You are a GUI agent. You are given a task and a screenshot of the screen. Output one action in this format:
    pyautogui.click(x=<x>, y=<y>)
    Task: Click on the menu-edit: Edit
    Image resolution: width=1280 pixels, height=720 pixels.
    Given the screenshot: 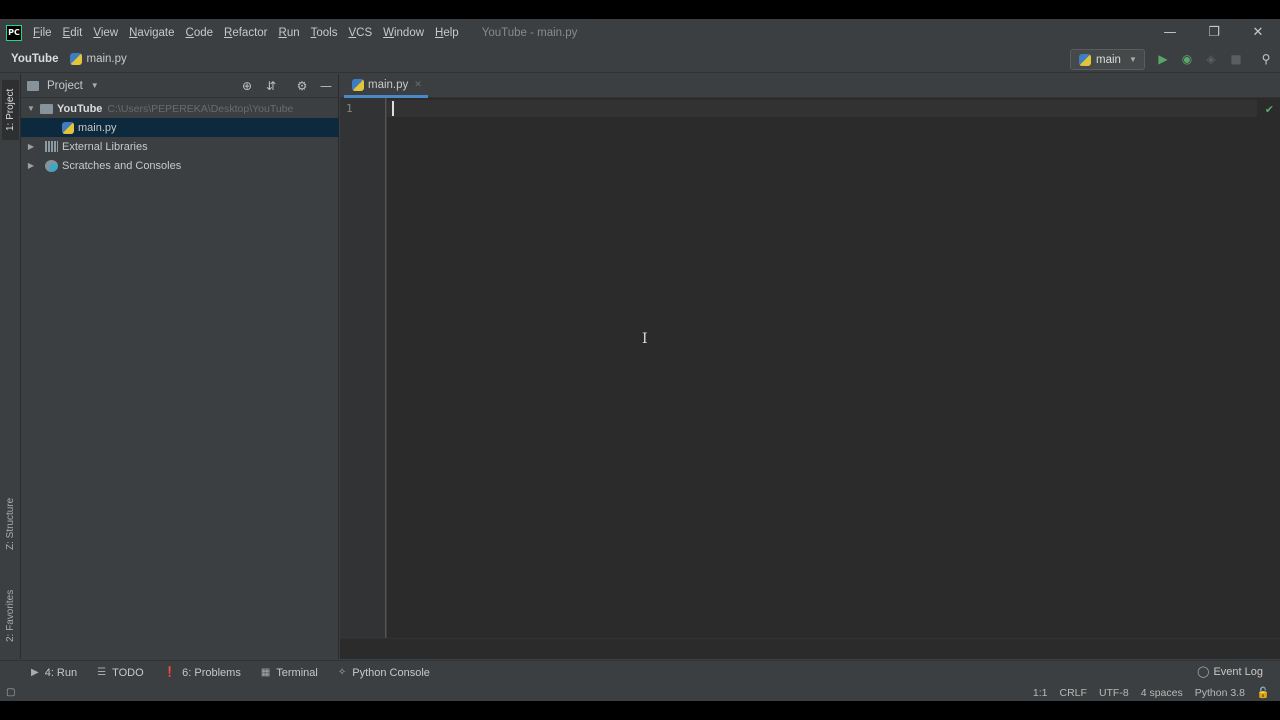 What is the action you would take?
    pyautogui.click(x=73, y=33)
    